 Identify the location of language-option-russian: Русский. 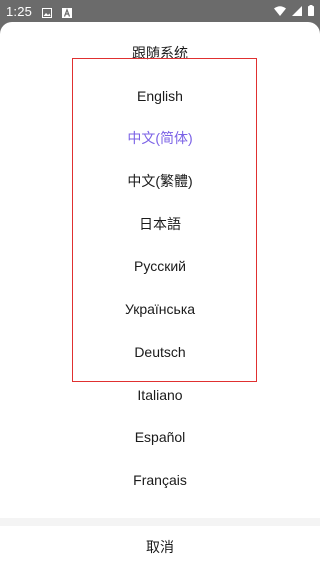
(160, 266).